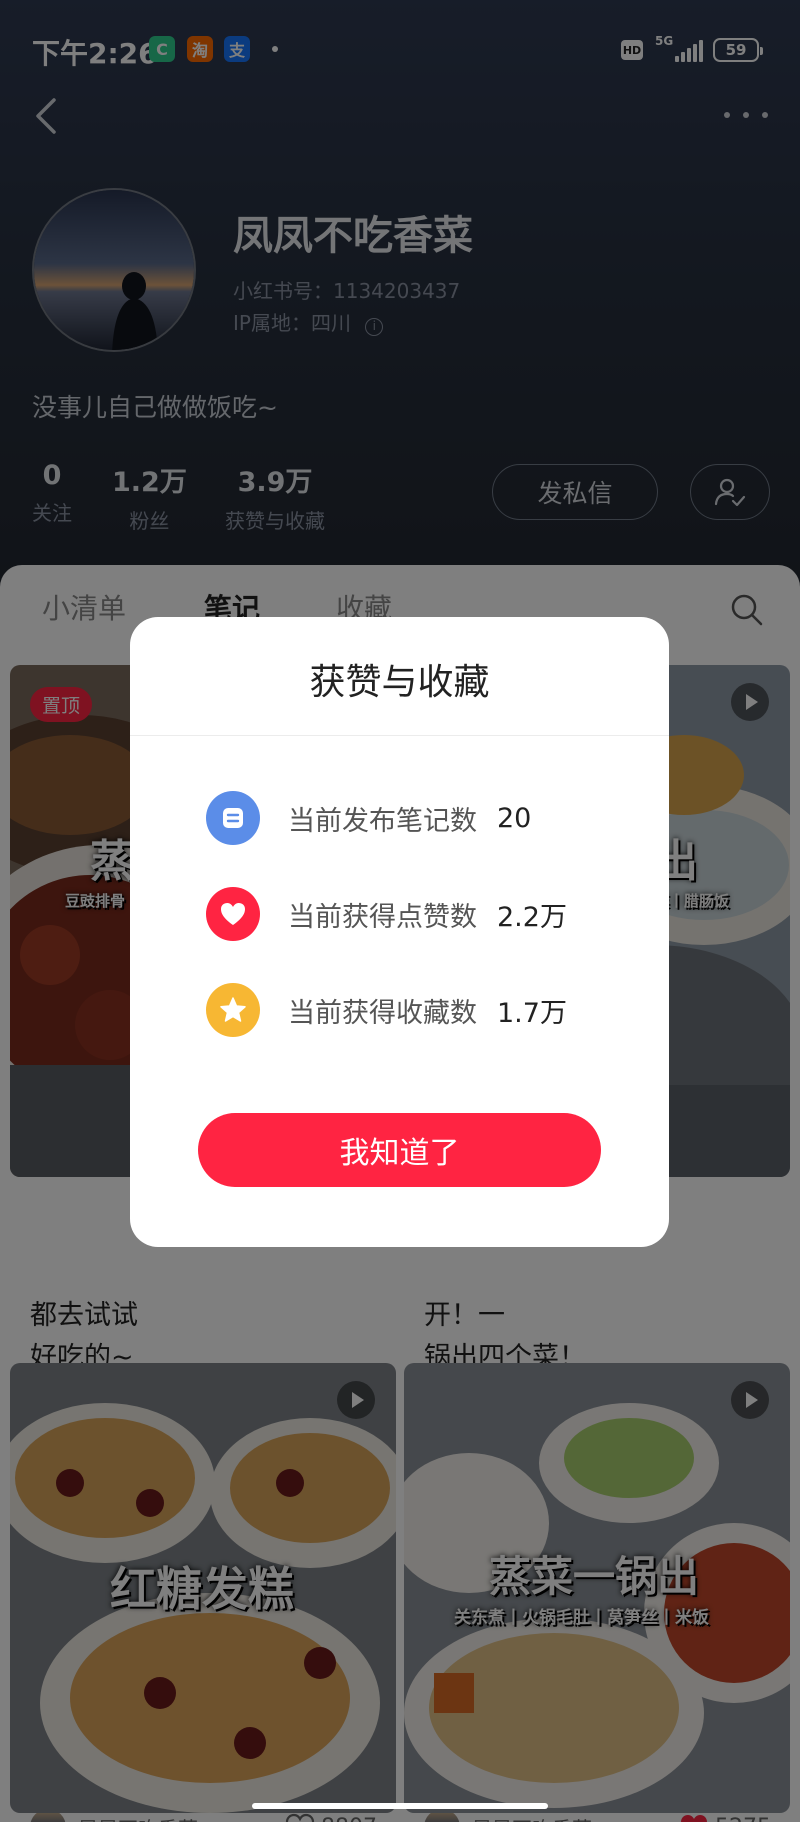 Image resolution: width=800 pixels, height=1822 pixels. What do you see at coordinates (532, 1013) in the screenshot?
I see `dialog-row-value: 1.7万` at bounding box center [532, 1013].